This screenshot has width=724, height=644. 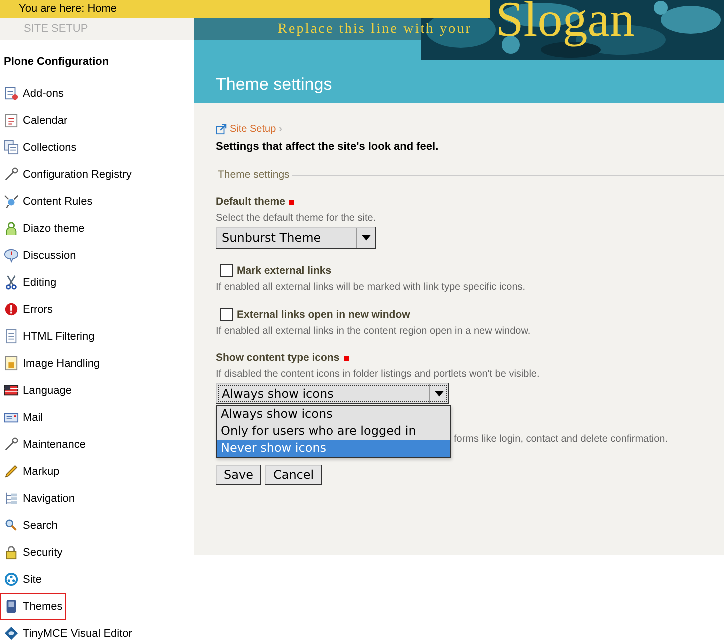 What do you see at coordinates (297, 218) in the screenshot?
I see `field-description: Select the default theme for the site.` at bounding box center [297, 218].